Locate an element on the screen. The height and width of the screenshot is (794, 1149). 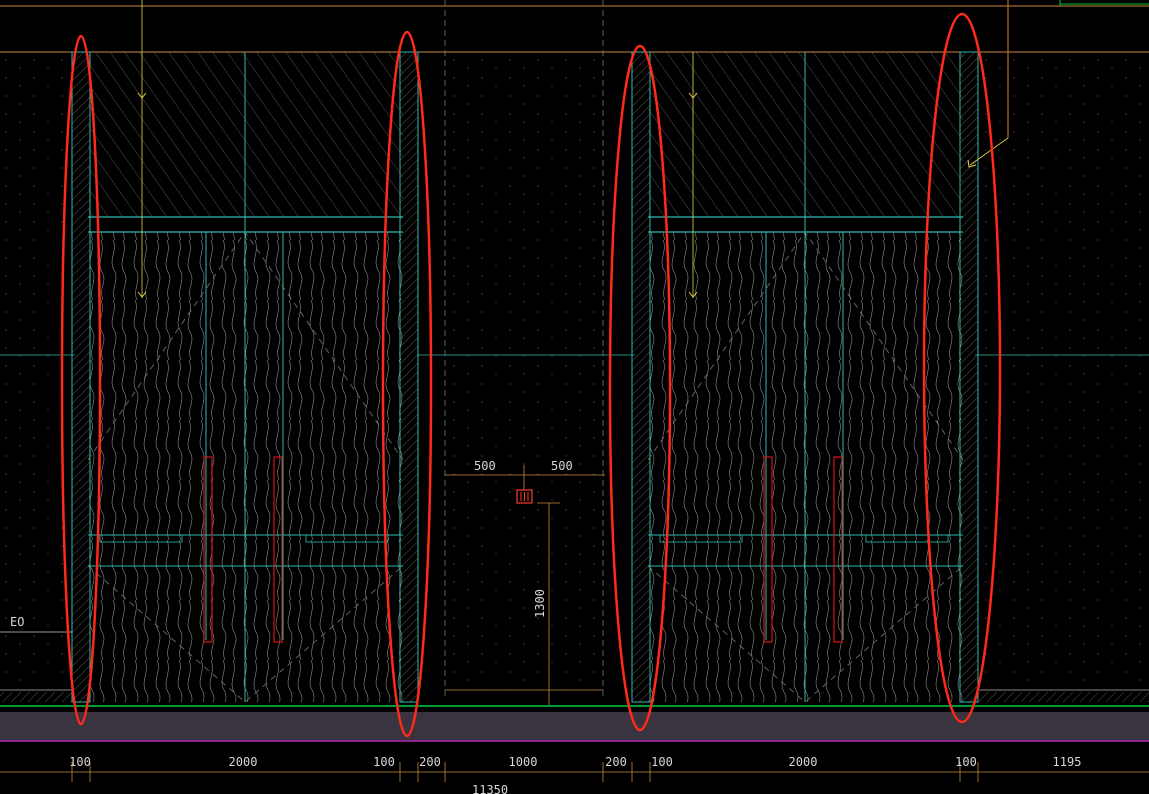
bottom-dim-label: 1000 is located at coordinates (523, 762).